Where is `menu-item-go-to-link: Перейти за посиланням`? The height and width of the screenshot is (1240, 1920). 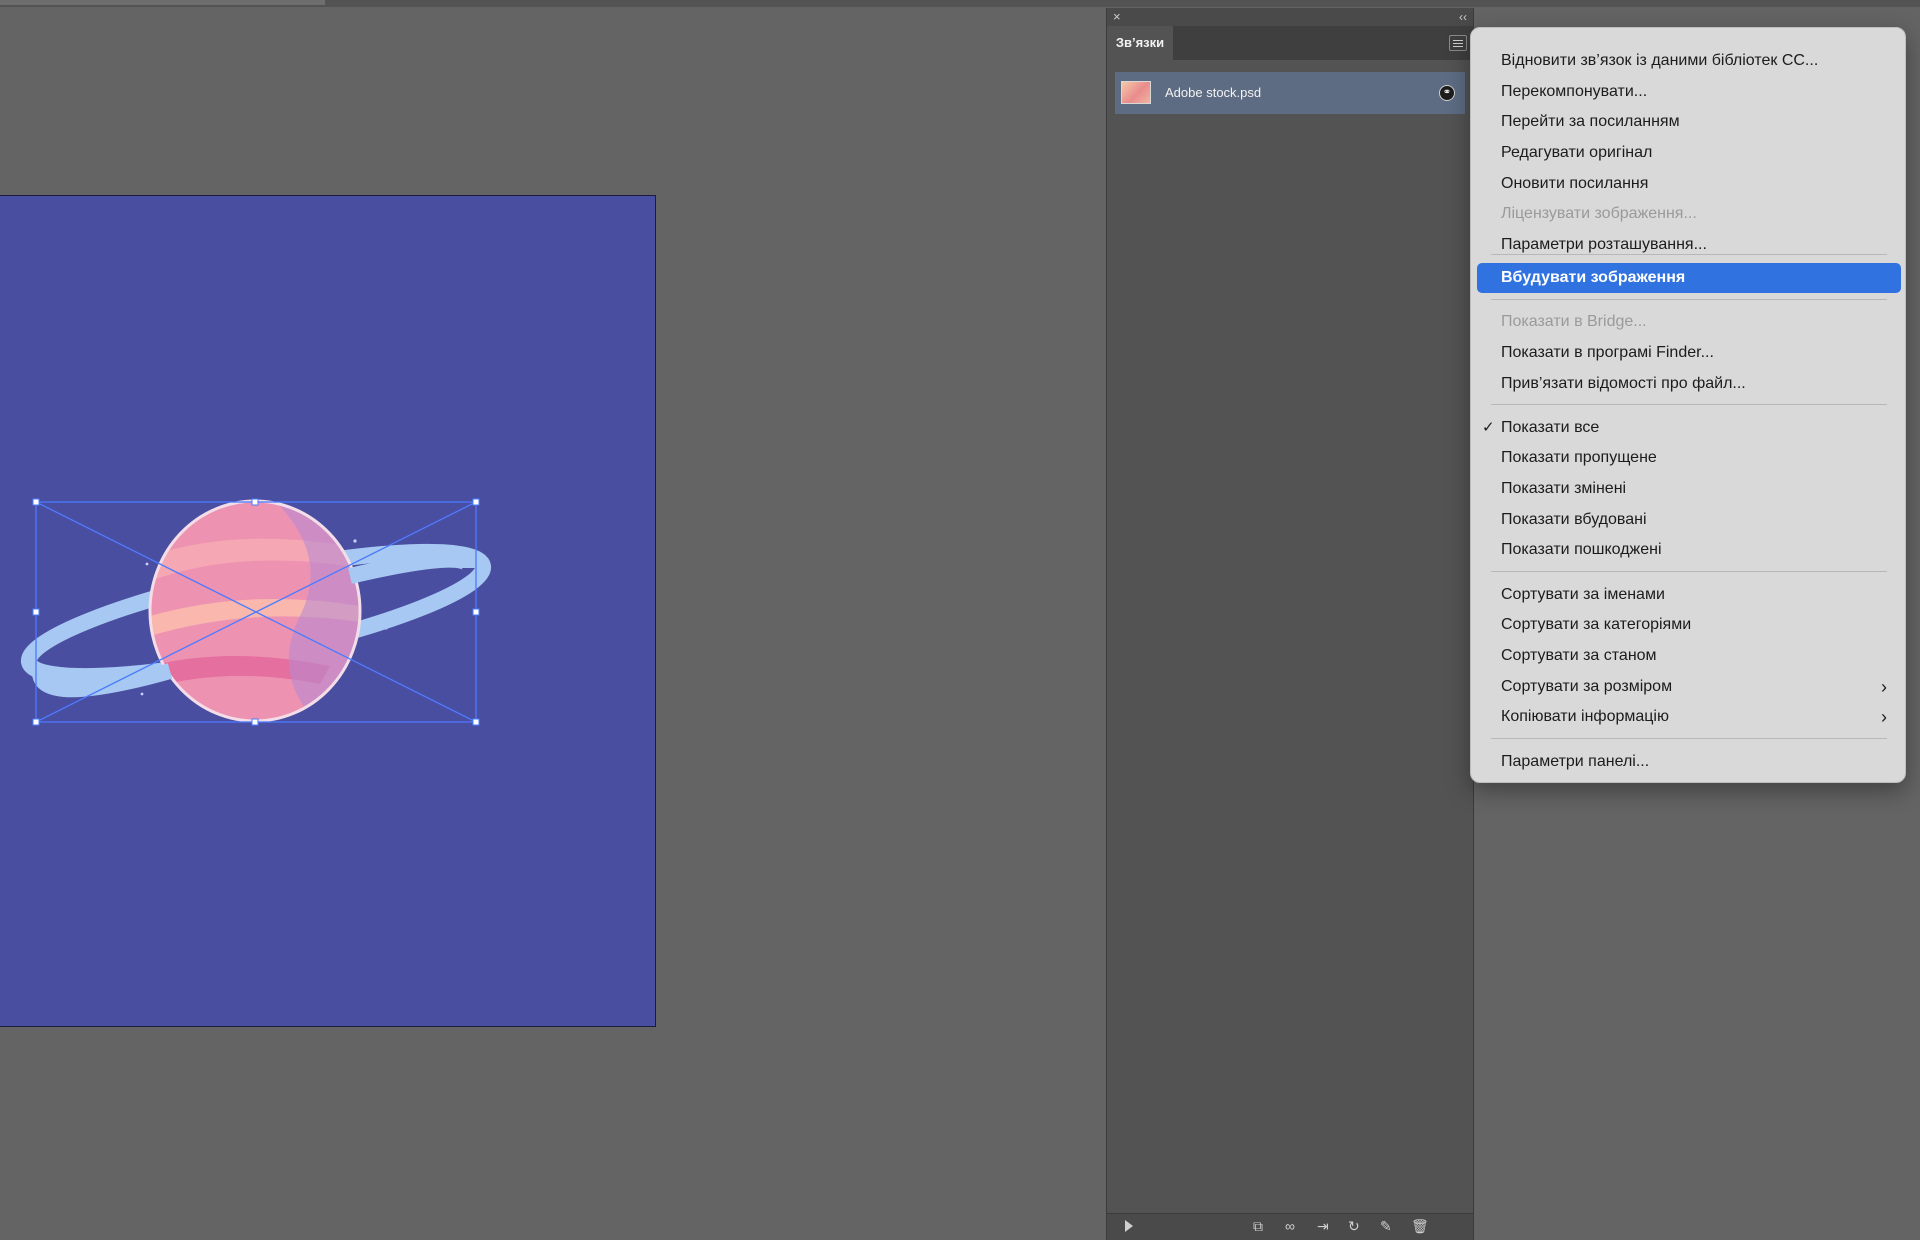
menu-item-go-to-link: Перейти за посиланням is located at coordinates (1689, 122).